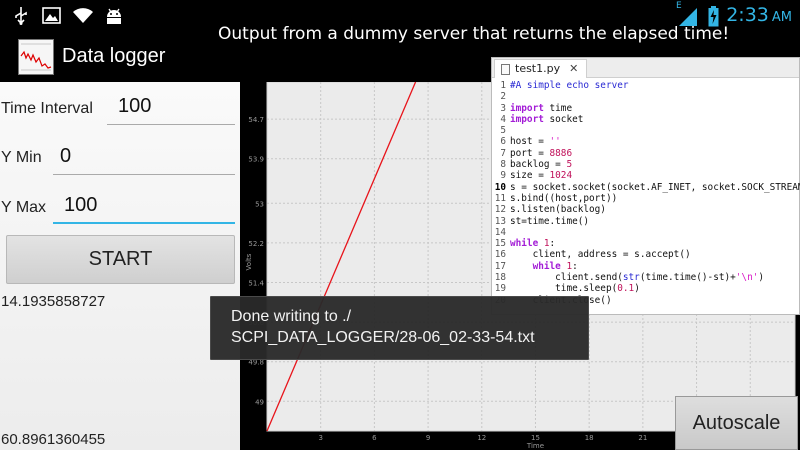  I want to click on x-tick-label: 9, so click(428, 438).